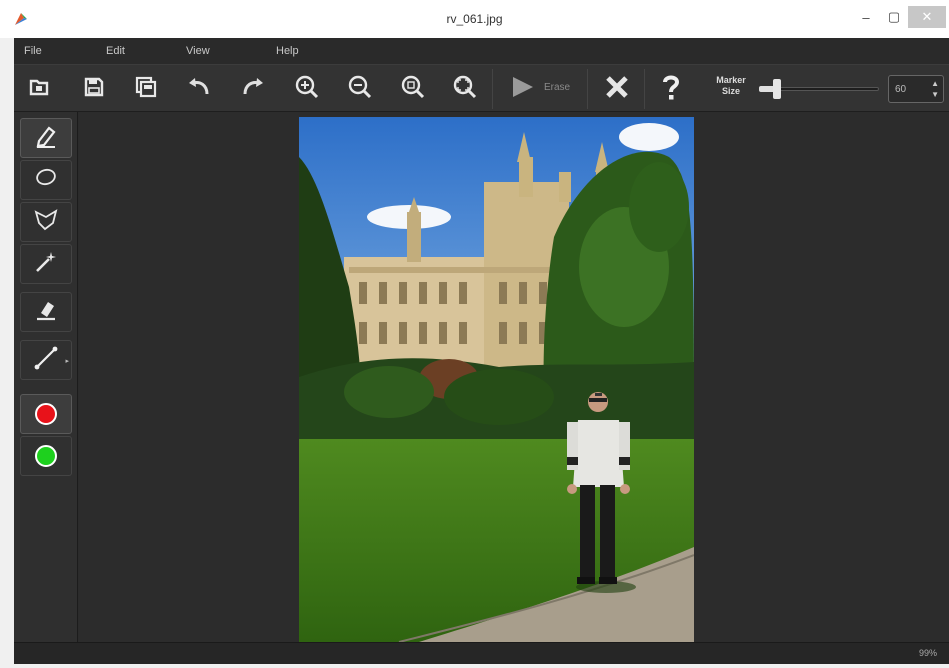  I want to click on zoom-fit-icon, so click(465, 89).